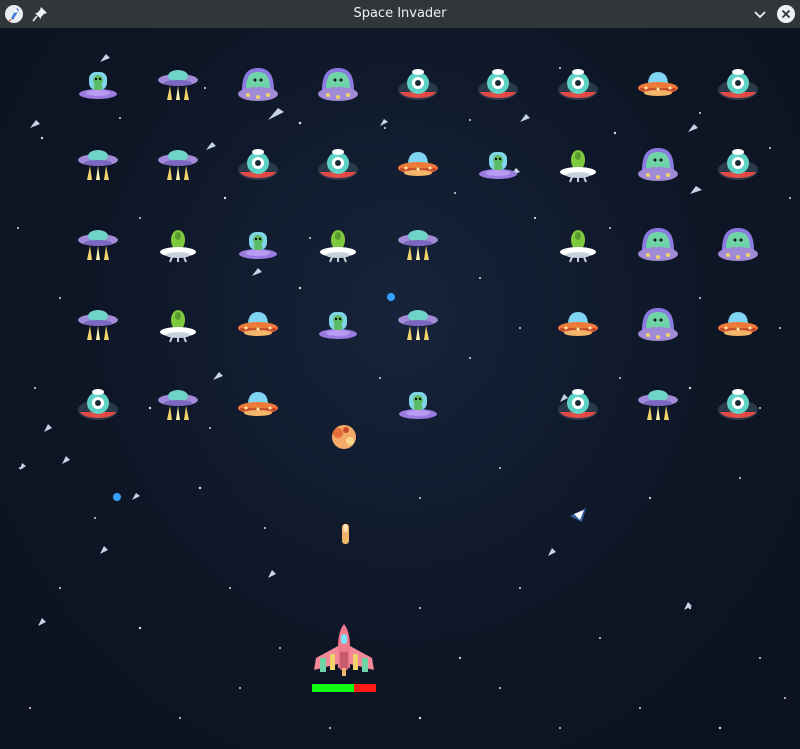 The width and height of the screenshot is (800, 749). Describe the element at coordinates (760, 14) in the screenshot. I see `chevron-down-icon` at that location.